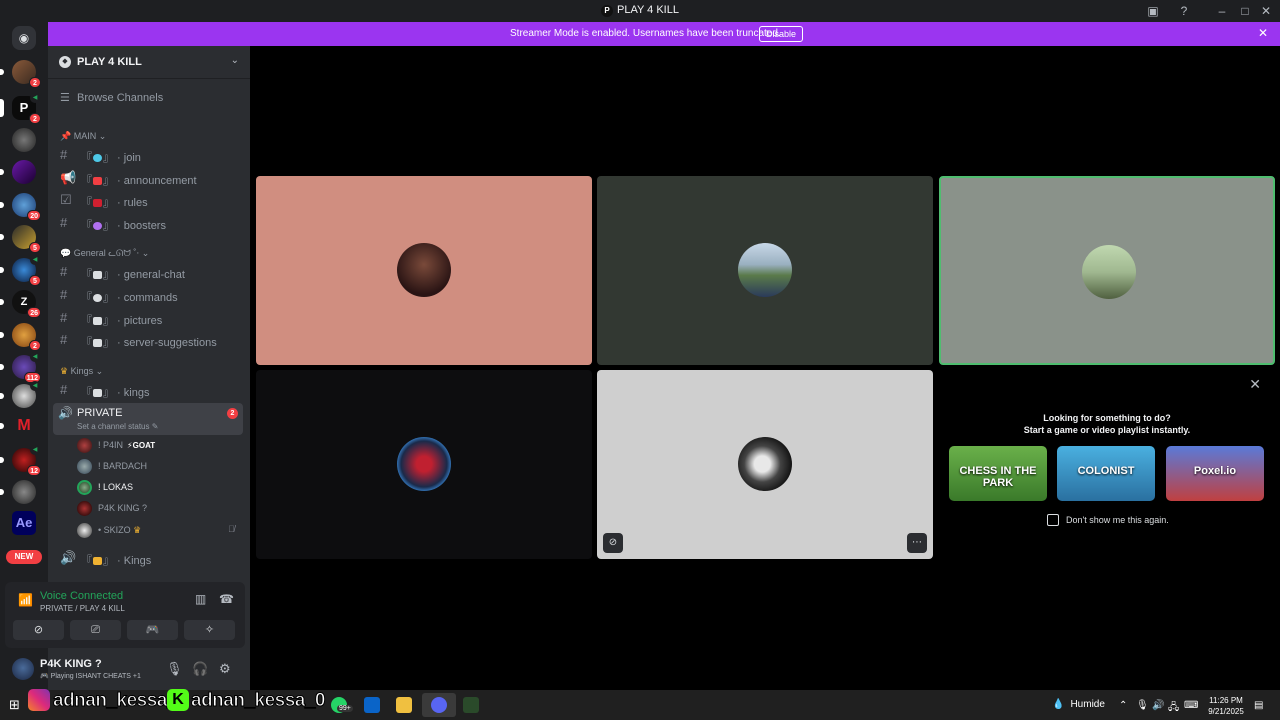 This screenshot has height=720, width=1280. Describe the element at coordinates (150, 155) in the screenshot. I see `channel-join: # 『』 · join` at that location.